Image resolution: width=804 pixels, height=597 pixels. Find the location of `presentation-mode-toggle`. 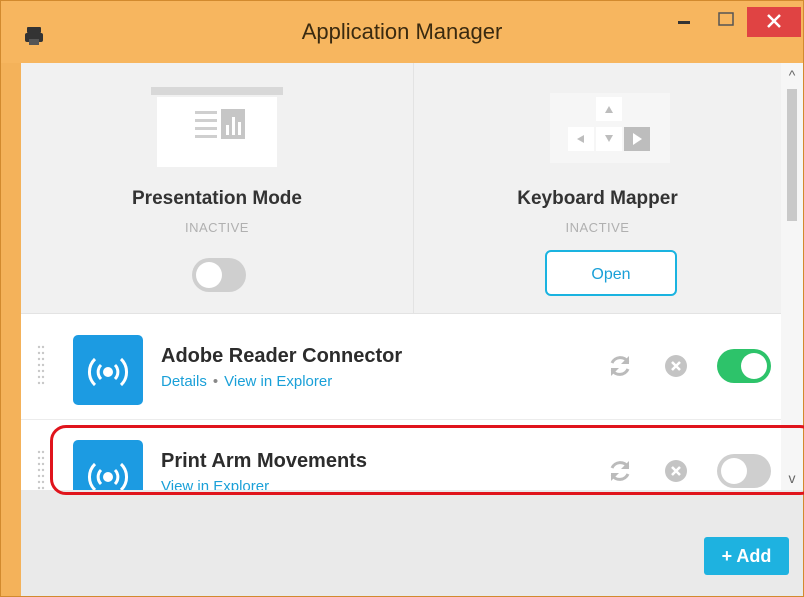

presentation-mode-toggle is located at coordinates (219, 275).